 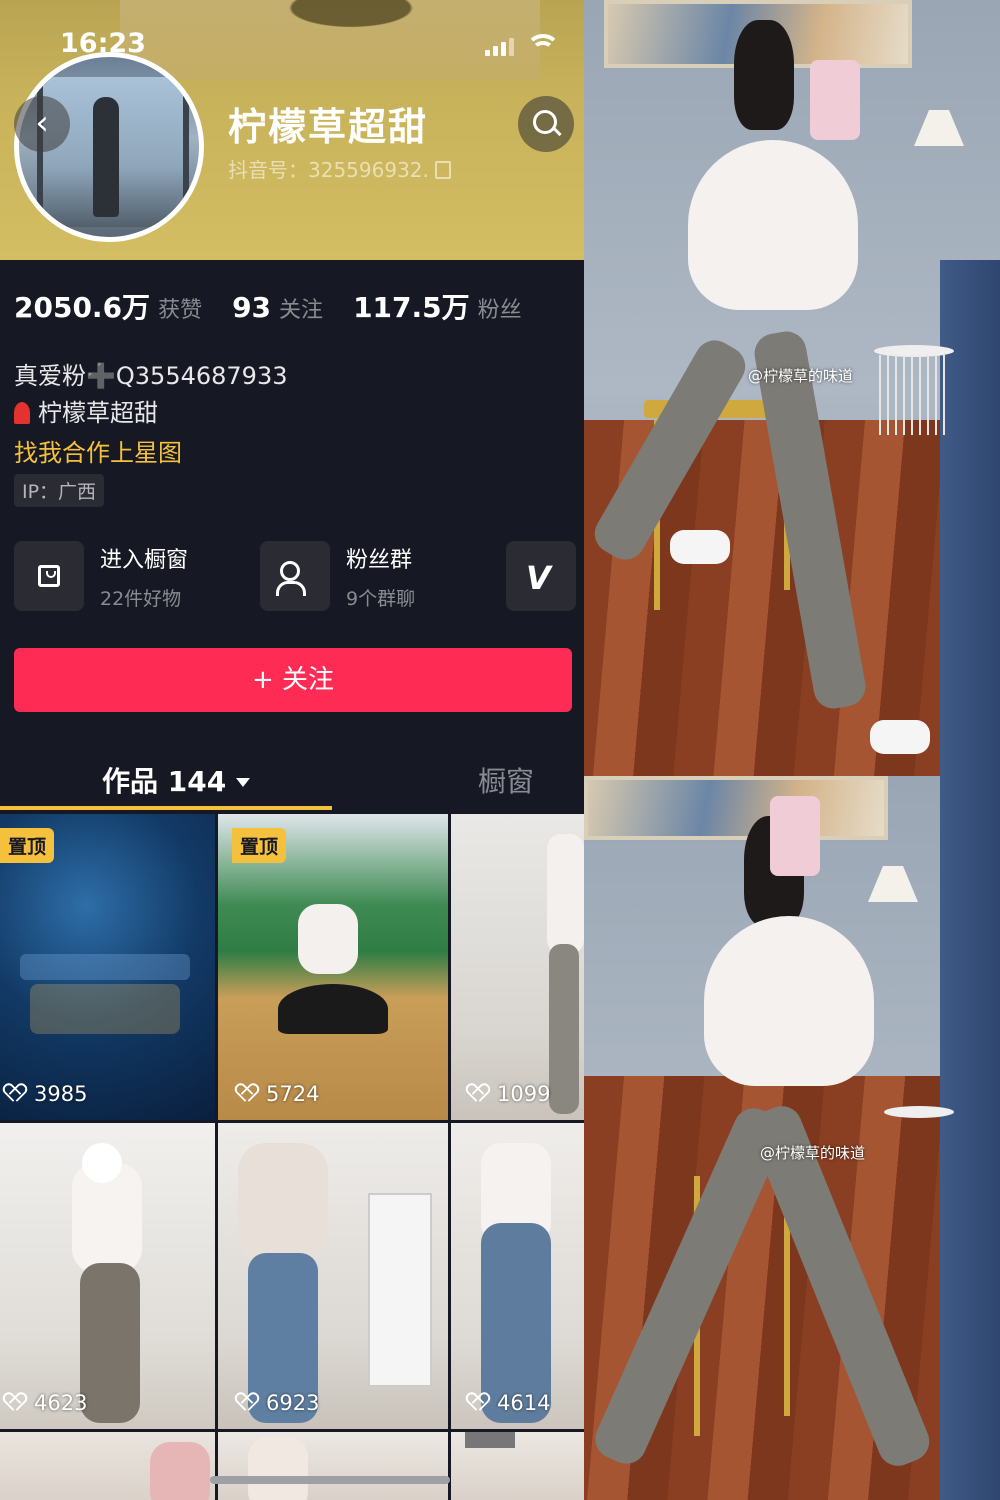 I want to click on douyin-id-text: 抖音号：325596932., so click(x=328, y=170).